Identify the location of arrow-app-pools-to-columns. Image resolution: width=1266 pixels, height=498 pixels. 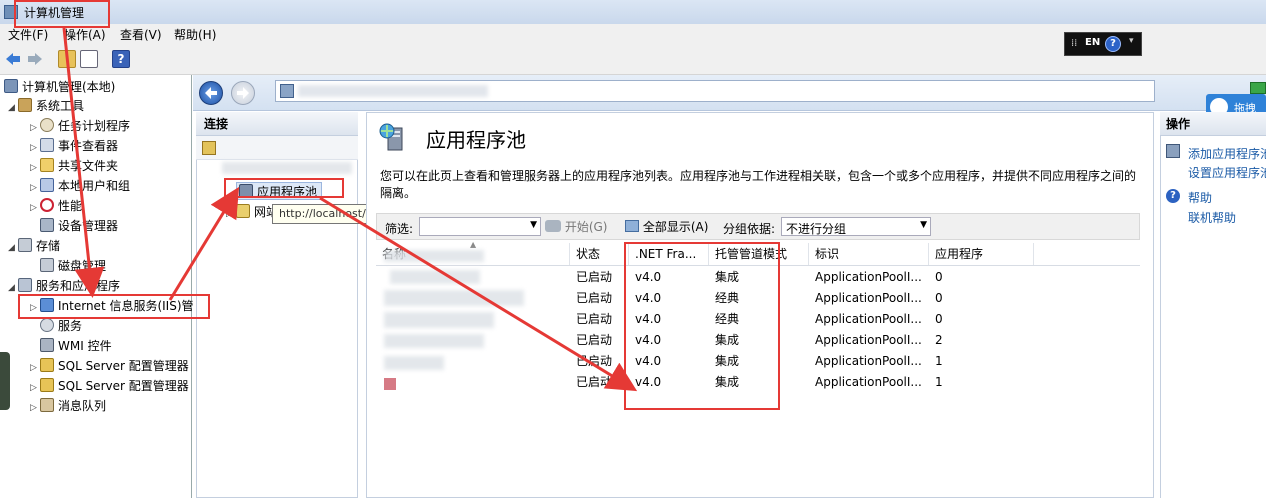
(478, 294).